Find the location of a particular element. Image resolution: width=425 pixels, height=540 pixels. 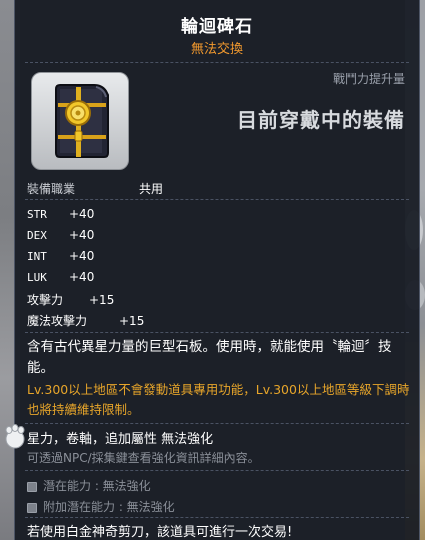

additional-potential-label: 附加潛在能力 : 無法強化 is located at coordinates (109, 507).